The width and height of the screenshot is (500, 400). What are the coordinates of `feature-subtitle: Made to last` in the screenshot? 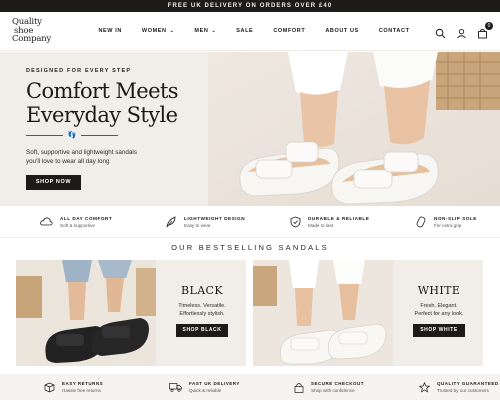 It's located at (321, 225).